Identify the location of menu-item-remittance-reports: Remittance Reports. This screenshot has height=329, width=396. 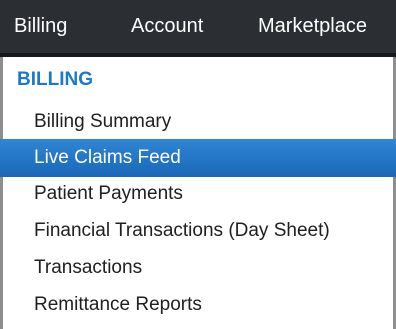
(198, 305).